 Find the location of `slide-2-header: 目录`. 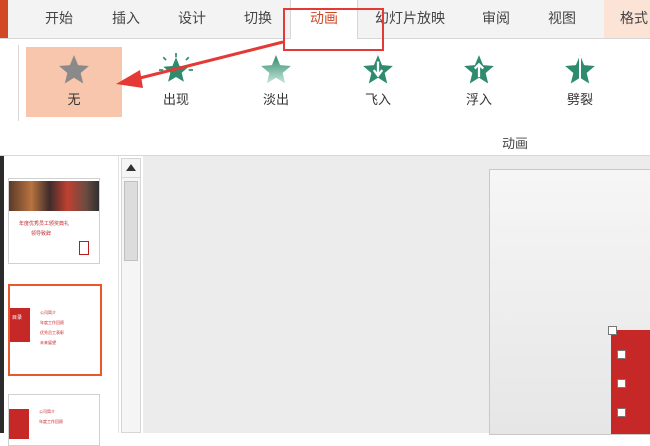

slide-2-header: 目录 is located at coordinates (17, 318).